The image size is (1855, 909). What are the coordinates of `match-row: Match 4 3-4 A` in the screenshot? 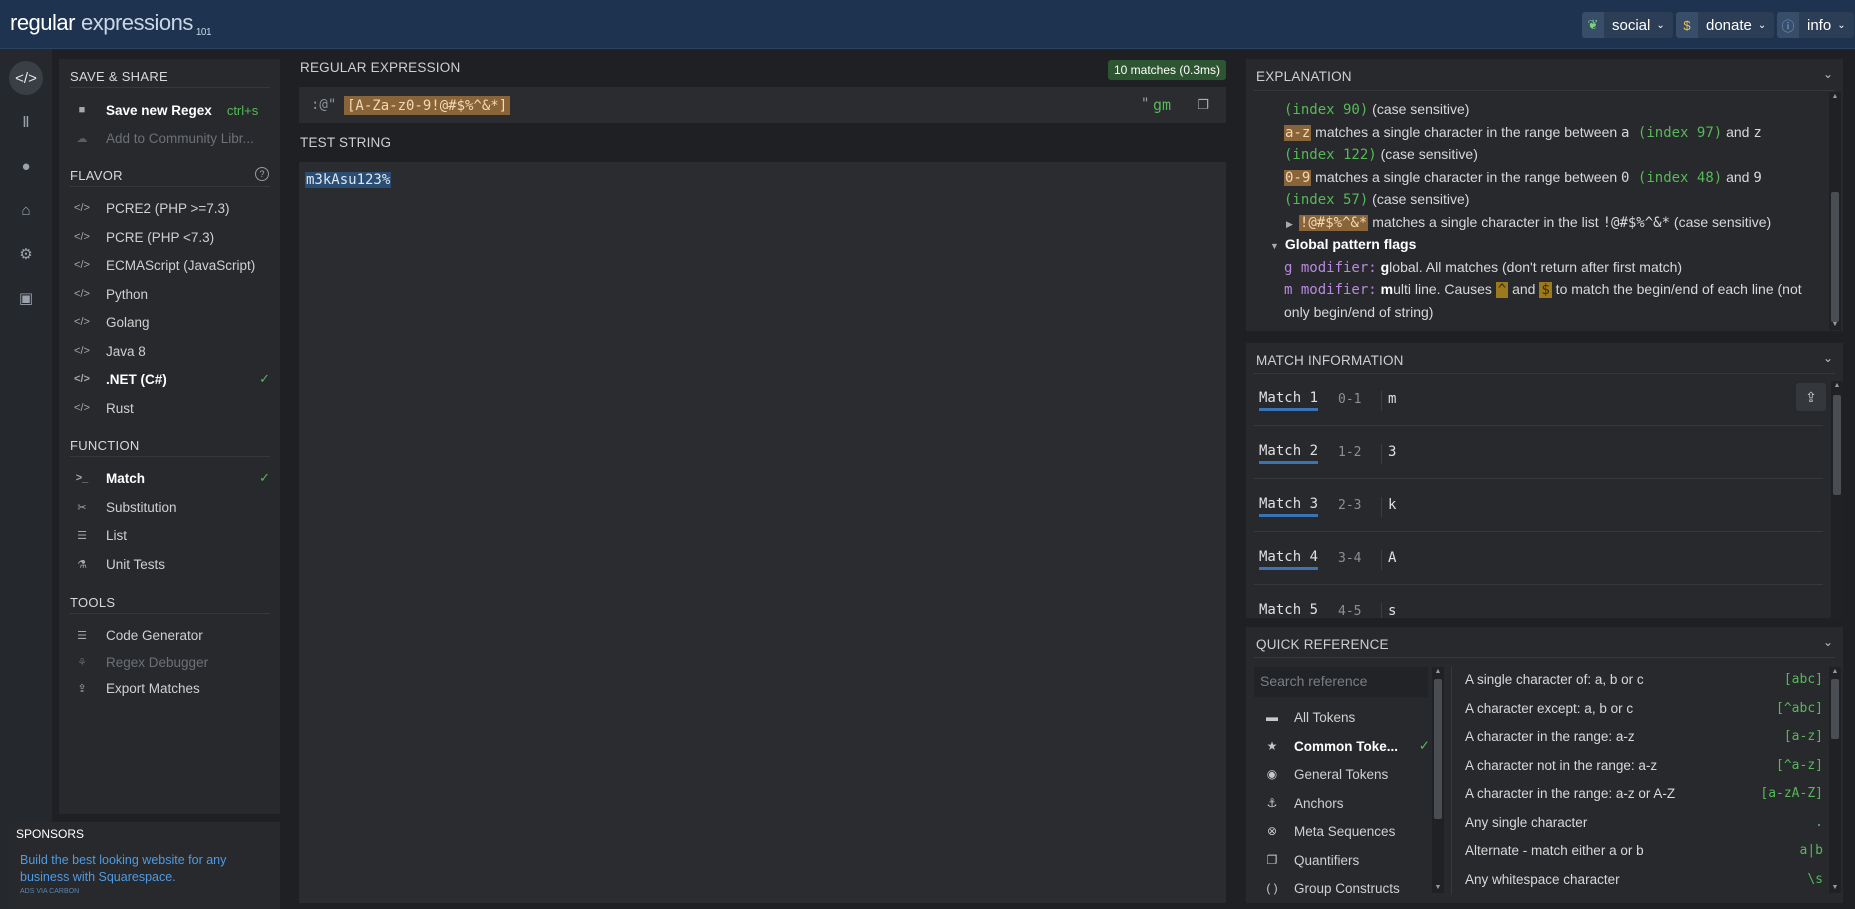 It's located at (1538, 558).